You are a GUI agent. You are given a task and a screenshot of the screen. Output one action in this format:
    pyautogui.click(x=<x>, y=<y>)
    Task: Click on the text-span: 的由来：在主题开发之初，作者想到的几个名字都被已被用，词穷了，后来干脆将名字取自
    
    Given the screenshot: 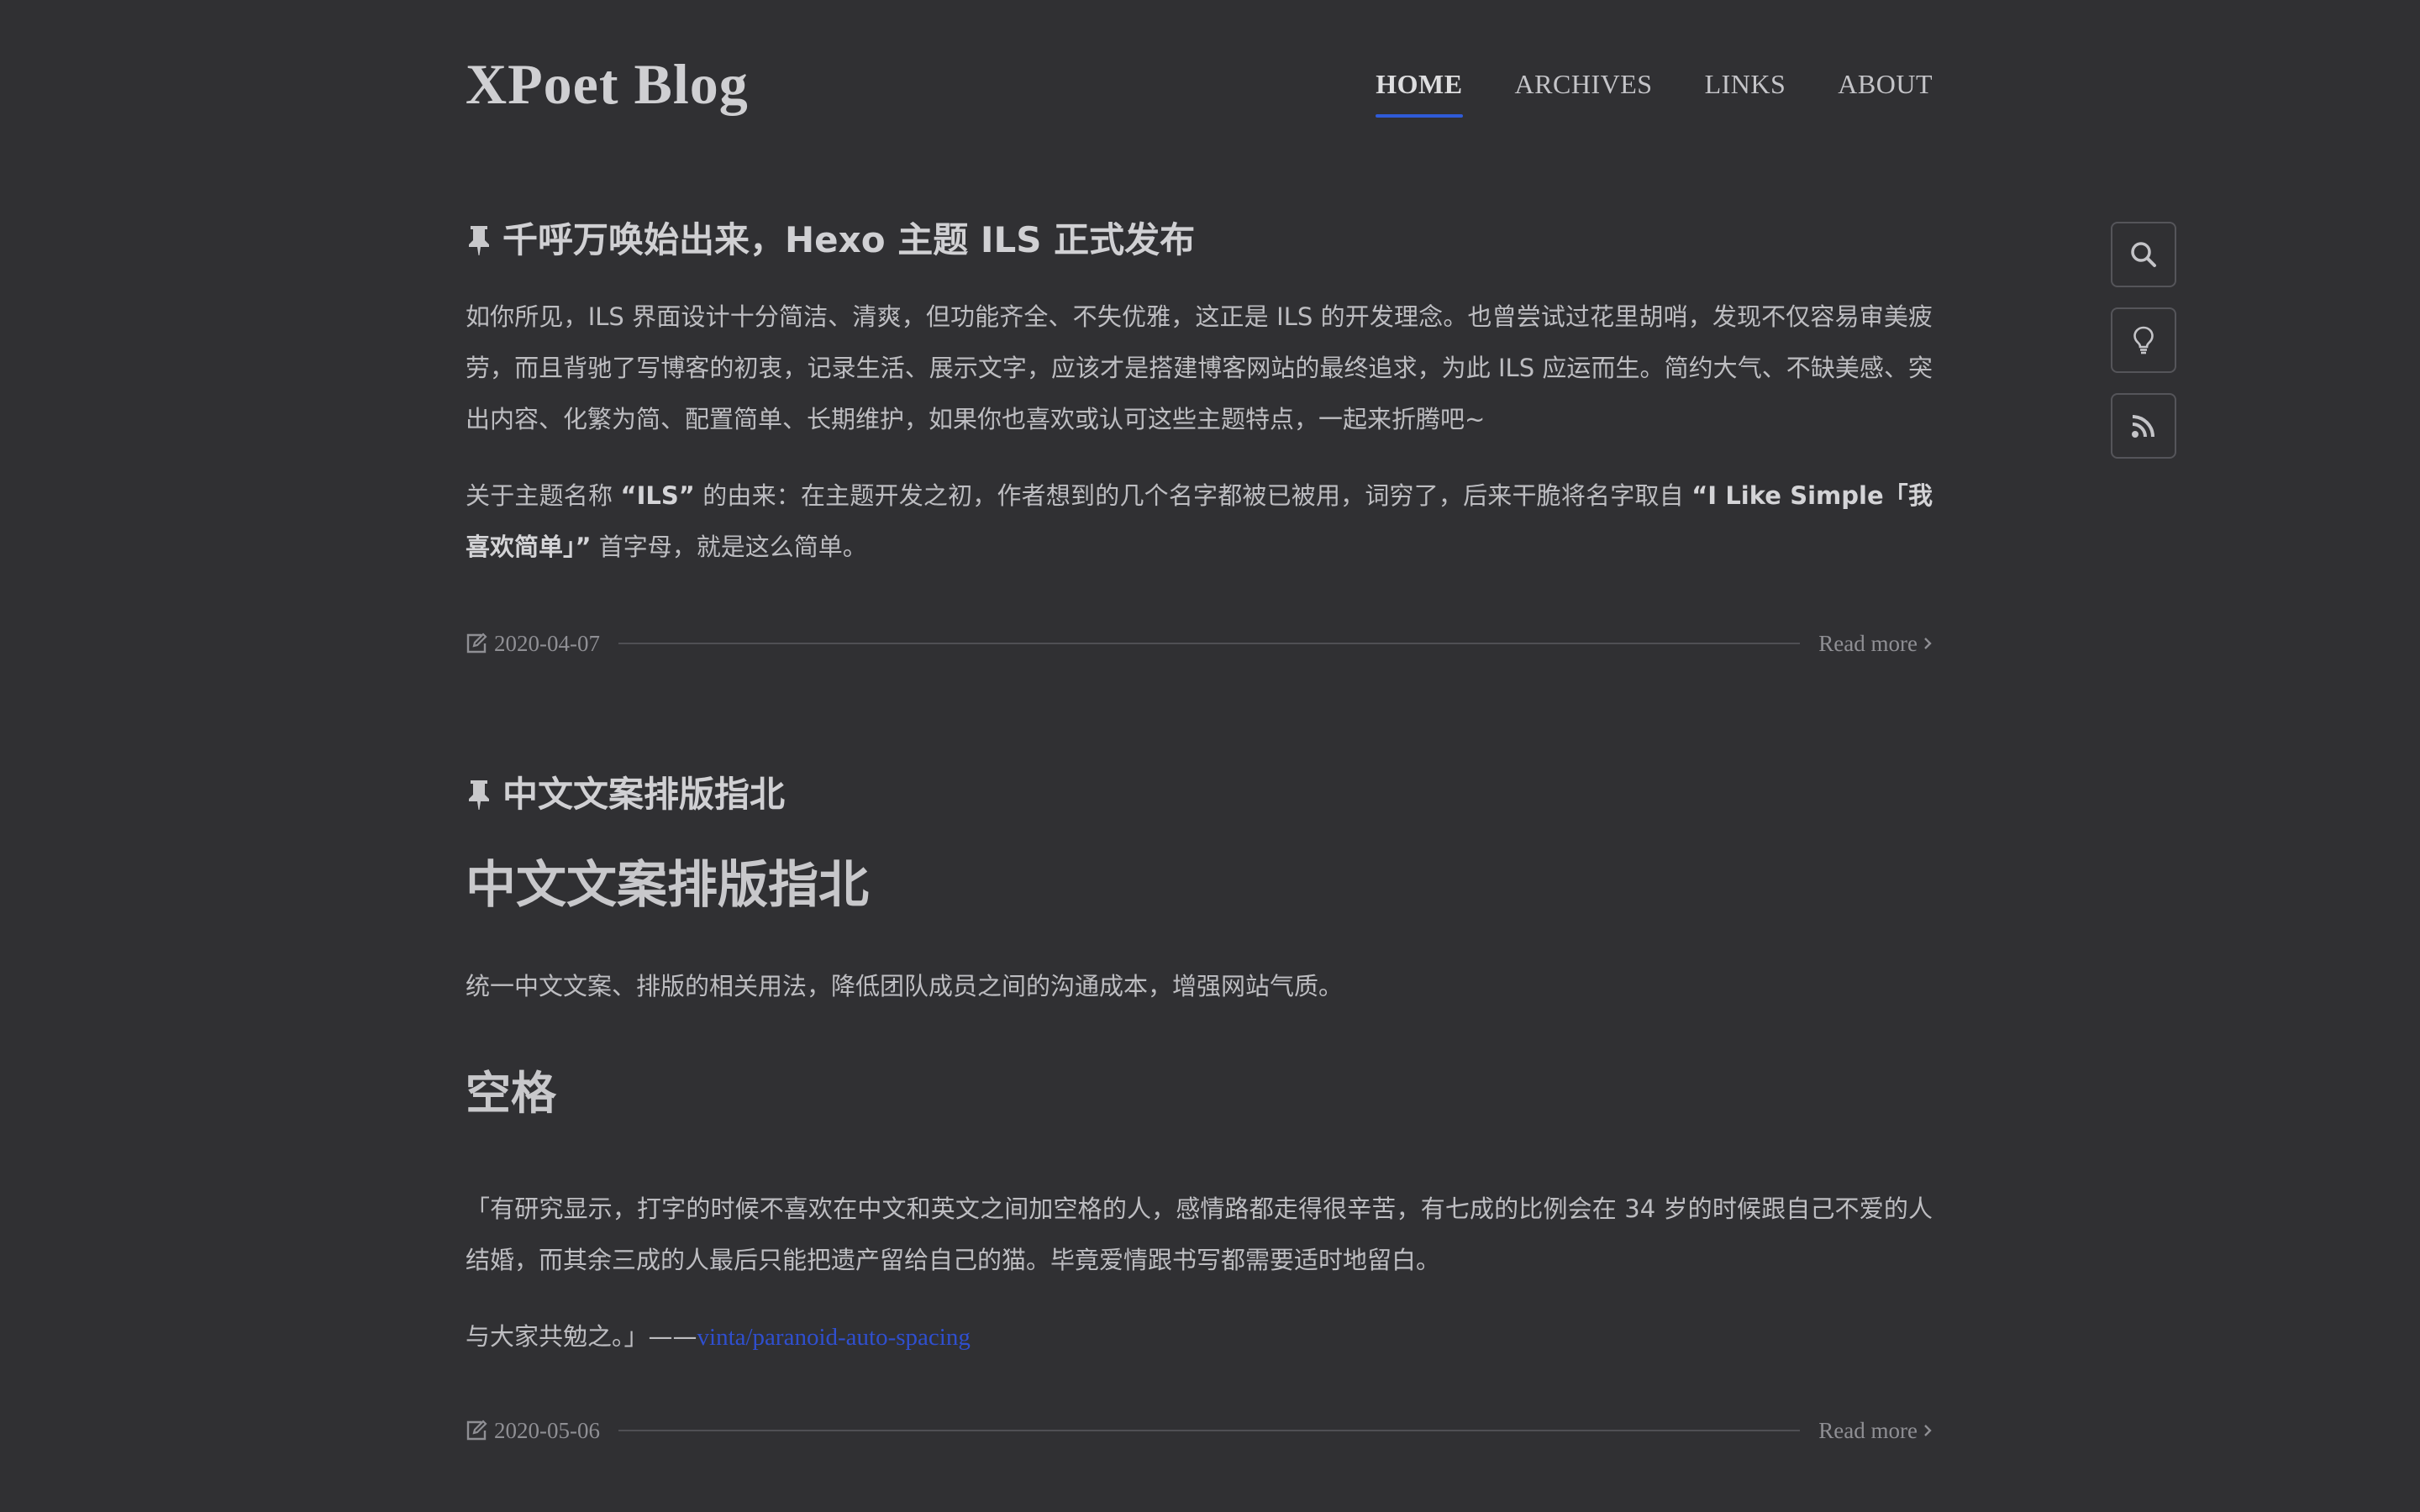 What is the action you would take?
    pyautogui.click(x=1193, y=495)
    